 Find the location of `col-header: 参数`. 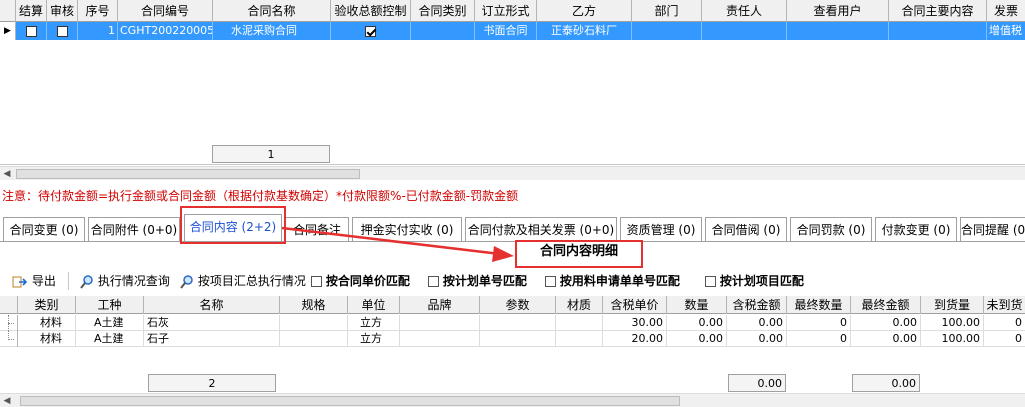

col-header: 参数 is located at coordinates (518, 305).